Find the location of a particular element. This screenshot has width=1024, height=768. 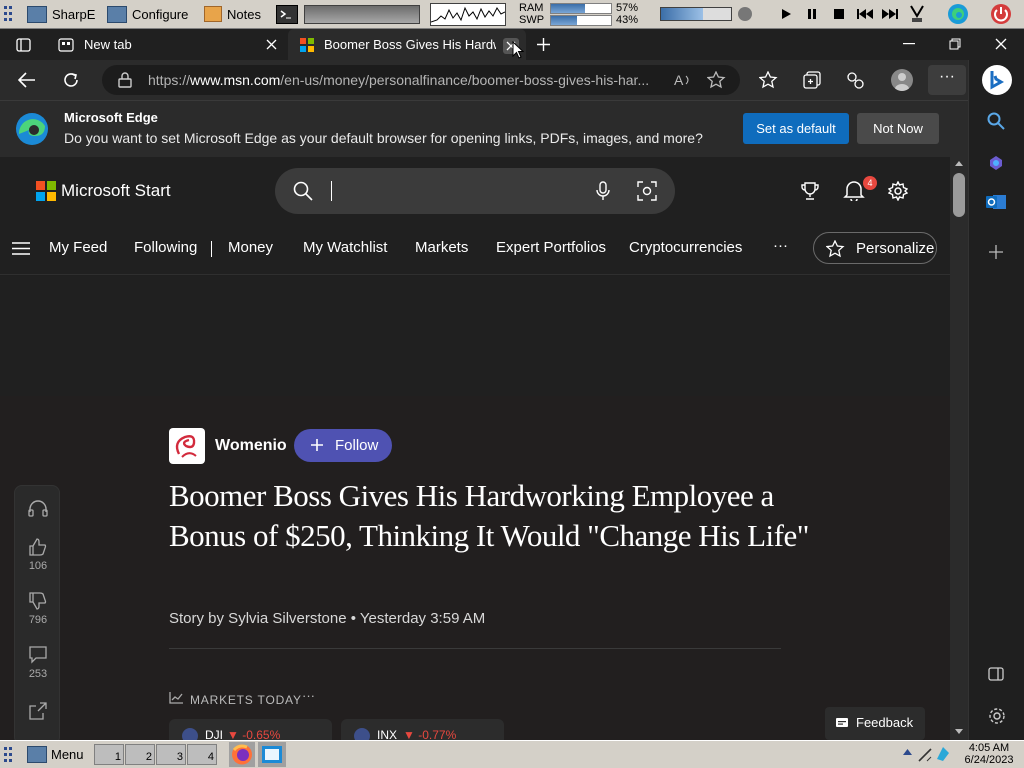

nav-my-feed: My Feed is located at coordinates (78, 247).